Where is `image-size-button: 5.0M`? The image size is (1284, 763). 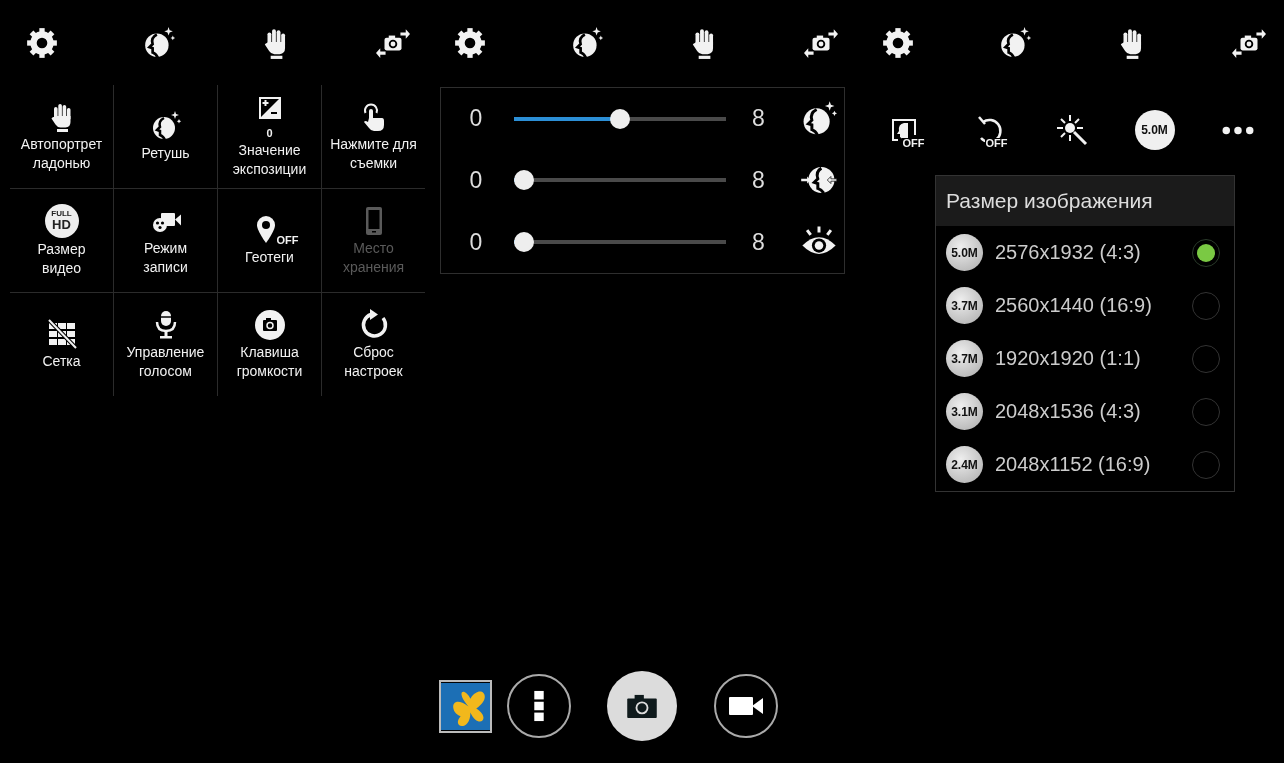 image-size-button: 5.0M is located at coordinates (1154, 130).